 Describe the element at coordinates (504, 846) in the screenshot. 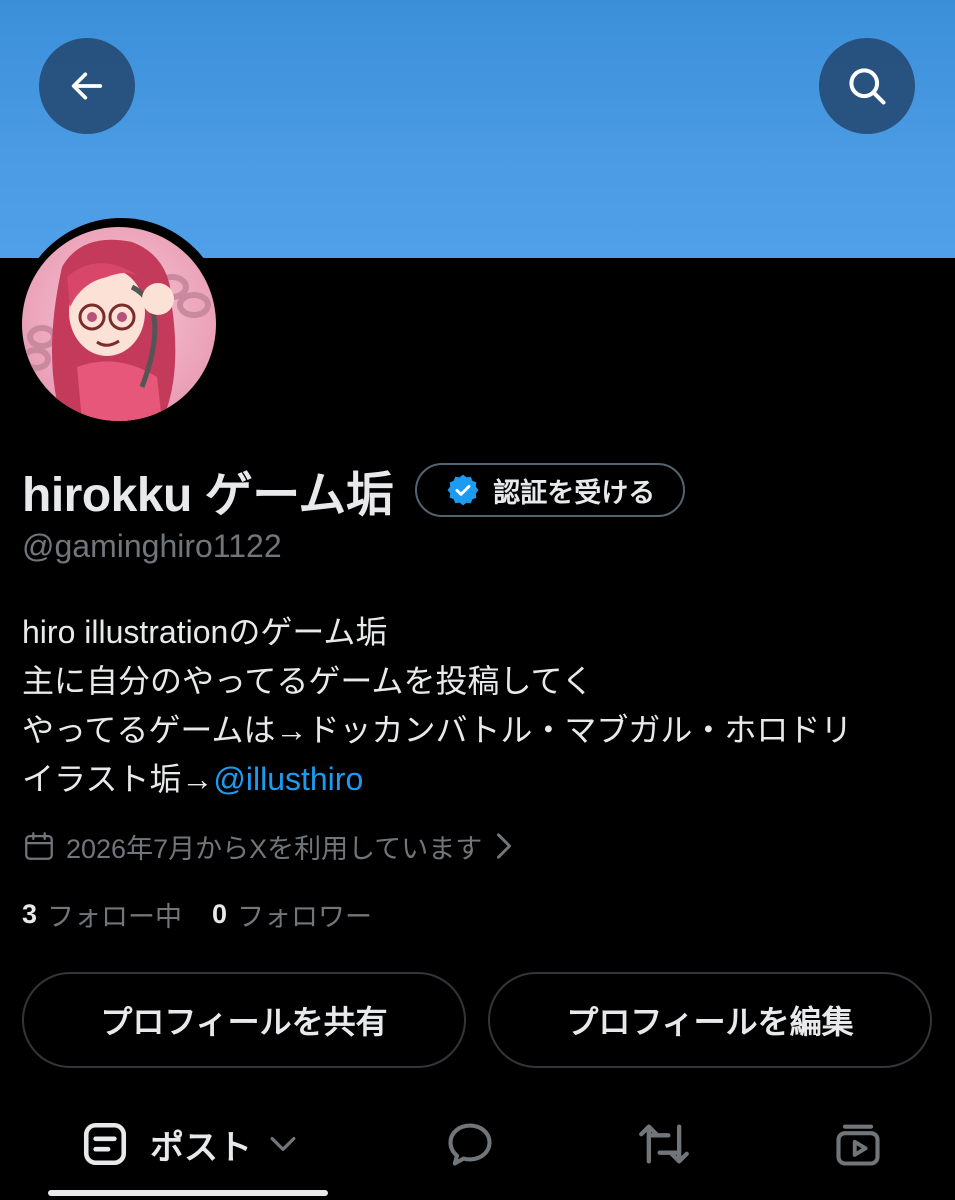

I see `chevron-right-icon` at that location.